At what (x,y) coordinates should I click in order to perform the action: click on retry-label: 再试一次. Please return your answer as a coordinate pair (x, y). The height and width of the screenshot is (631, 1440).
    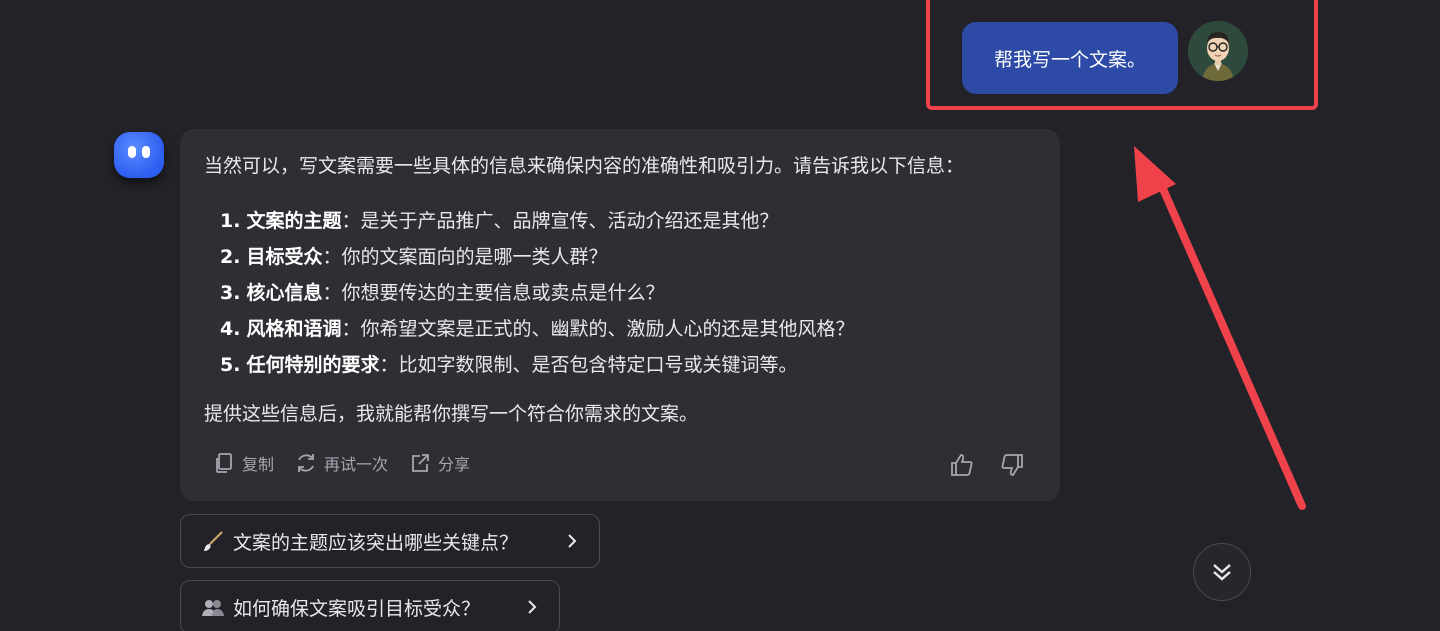
    Looking at the image, I should click on (356, 464).